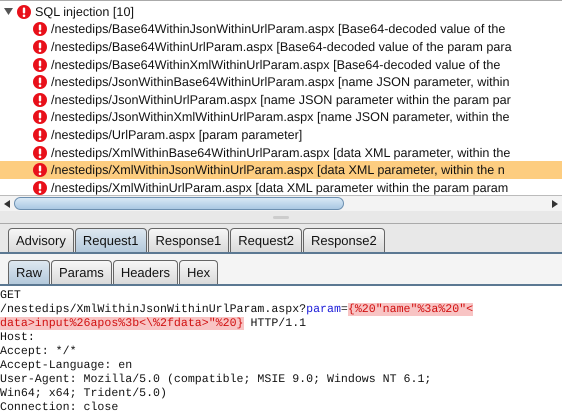  I want to click on horizontal-scrollbar, so click(281, 203).